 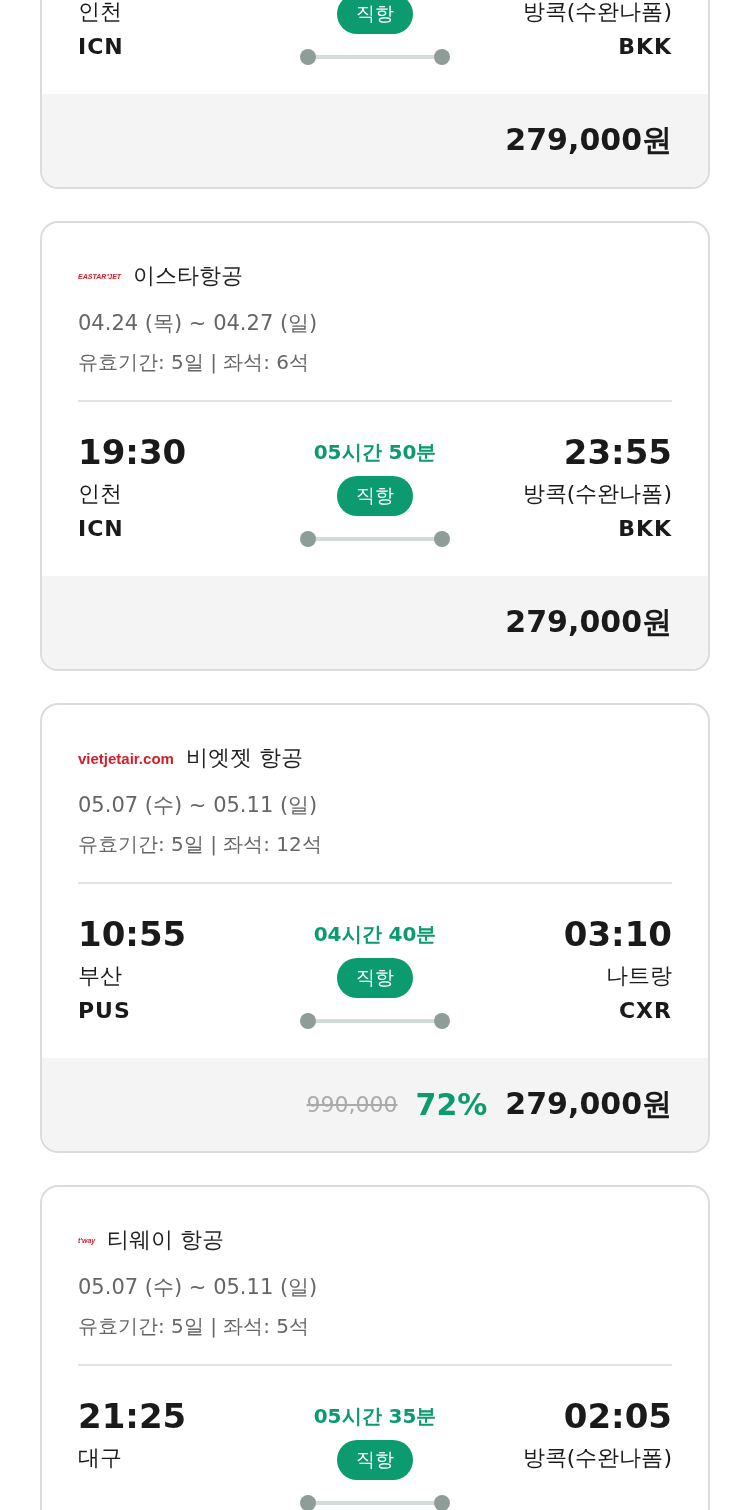 What do you see at coordinates (375, 838) in the screenshot?
I see `validity-seats: 유효기간: 5일 | 좌석: 12석` at bounding box center [375, 838].